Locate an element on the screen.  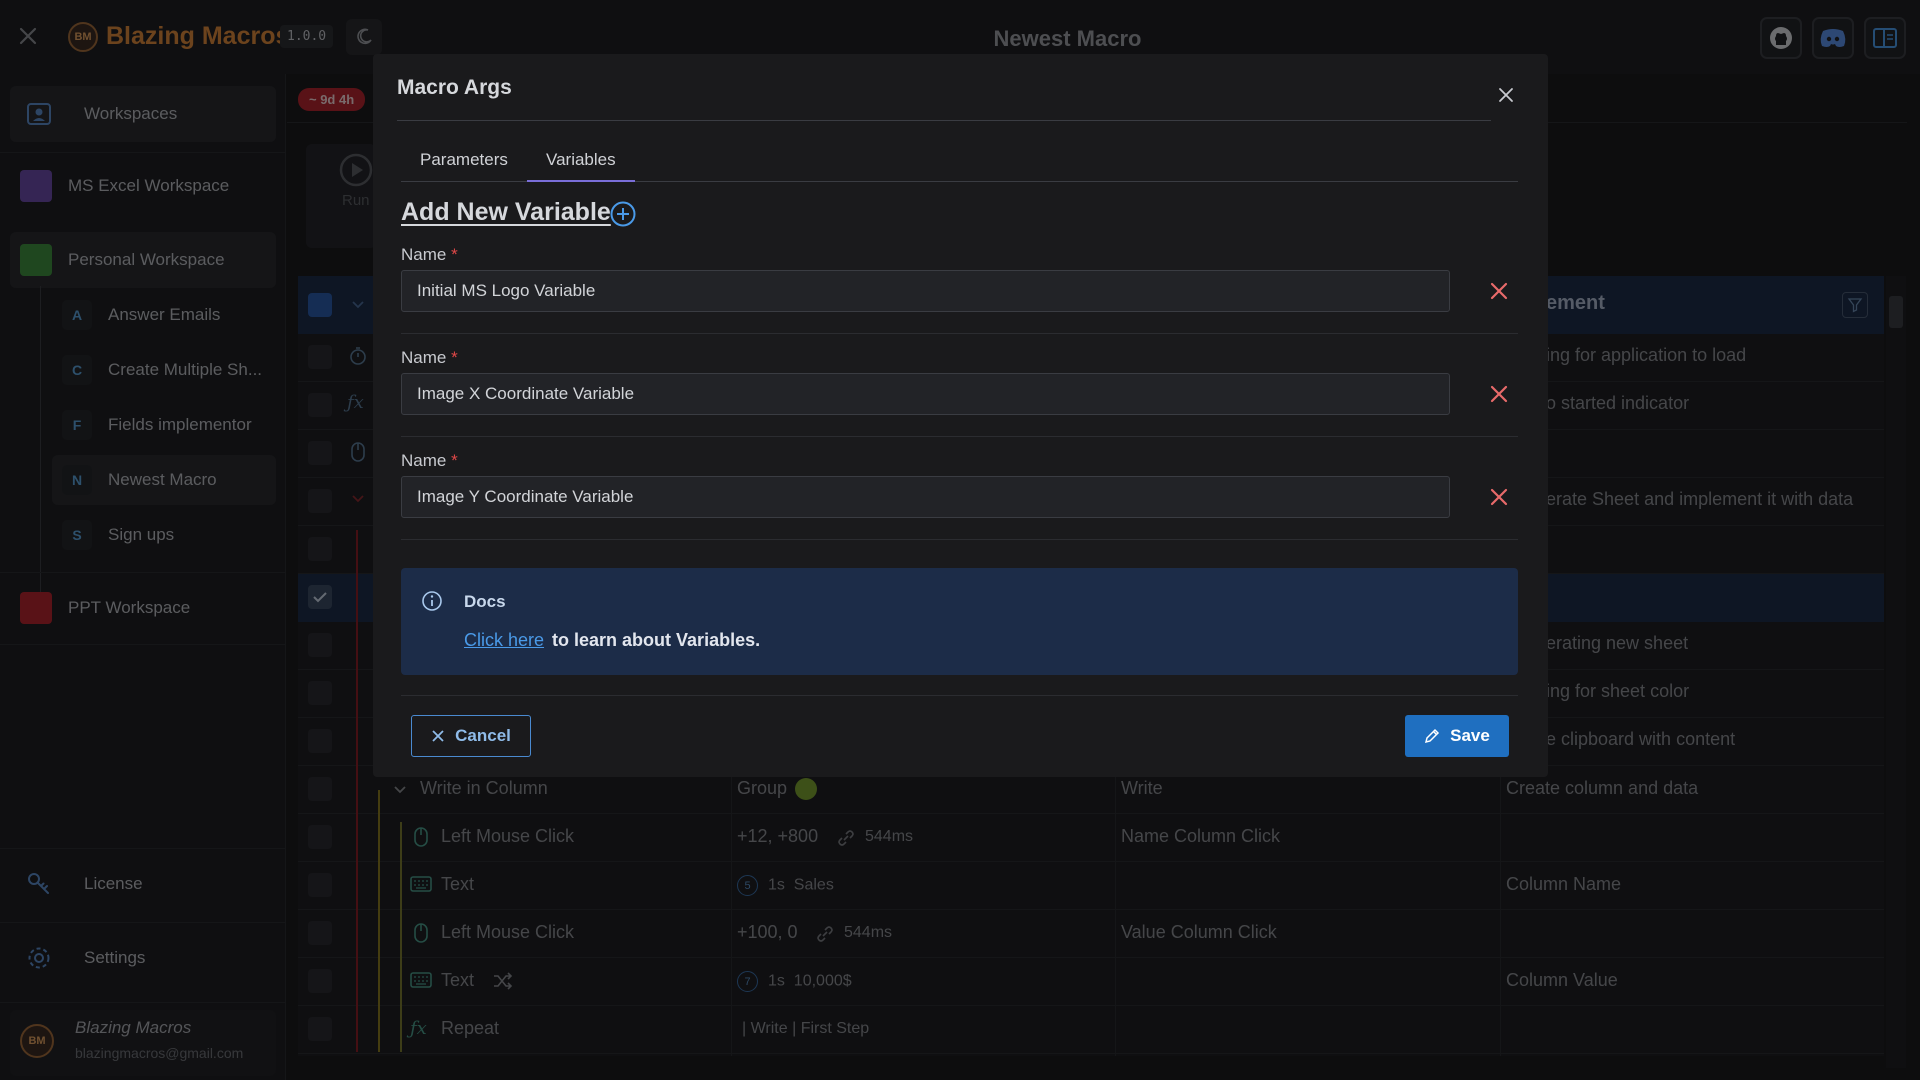
docs-link: Click here is located at coordinates (504, 640).